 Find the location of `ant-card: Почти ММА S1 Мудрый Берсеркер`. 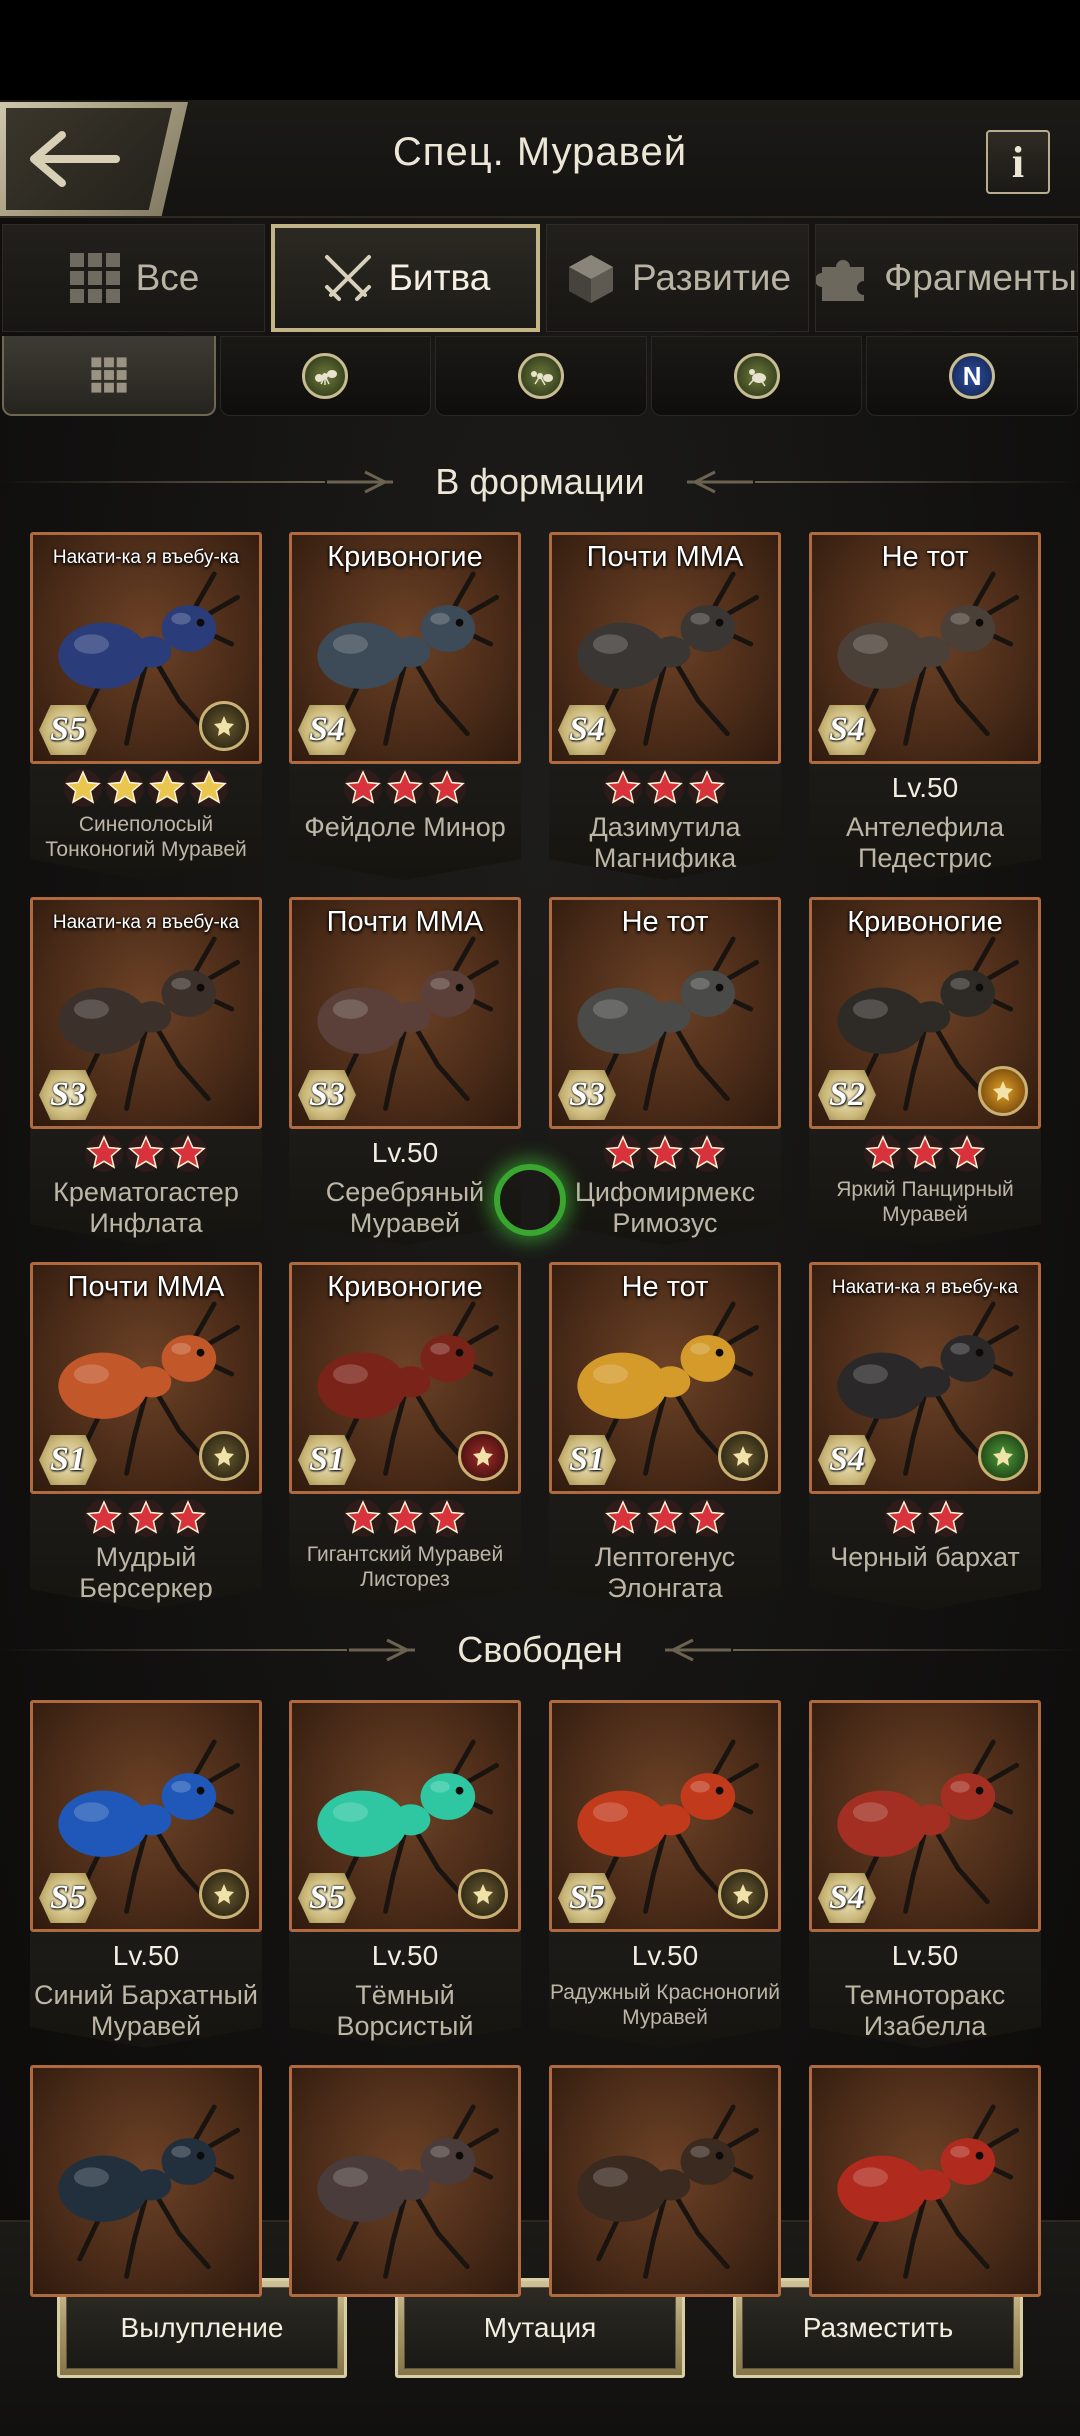

ant-card: Почти ММА S1 Мудрый Берсеркер is located at coordinates (146, 1436).